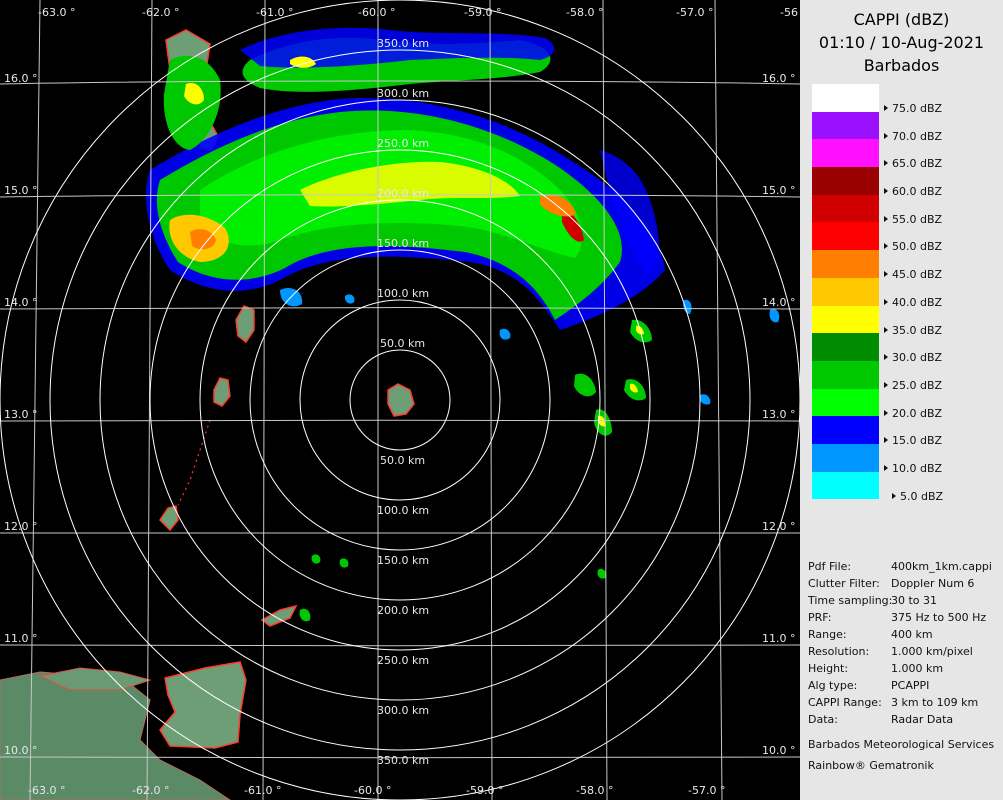 The image size is (1003, 800). What do you see at coordinates (403, 243) in the screenshot?
I see `range-label-upper-150: 150.0 km` at bounding box center [403, 243].